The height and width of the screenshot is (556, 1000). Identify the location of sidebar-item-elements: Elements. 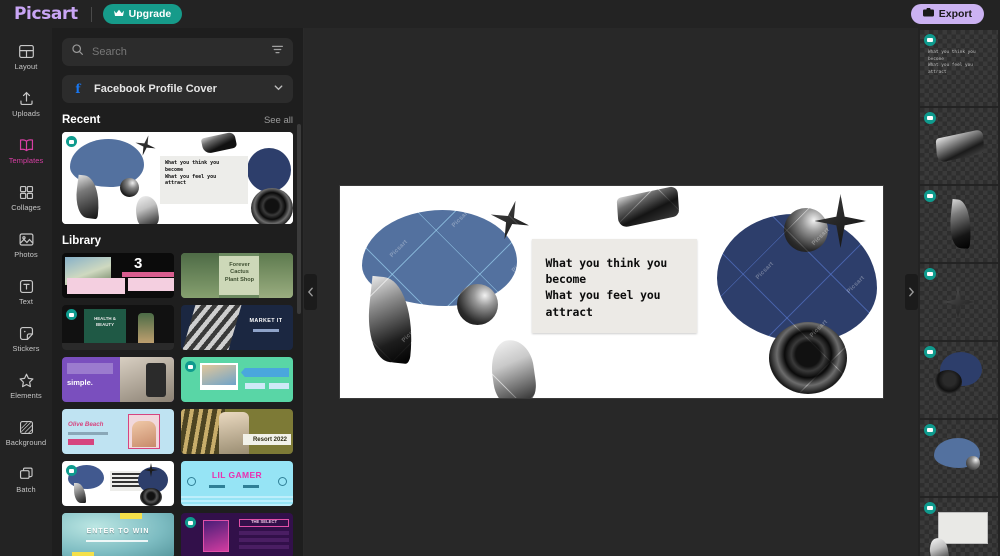
(26, 386).